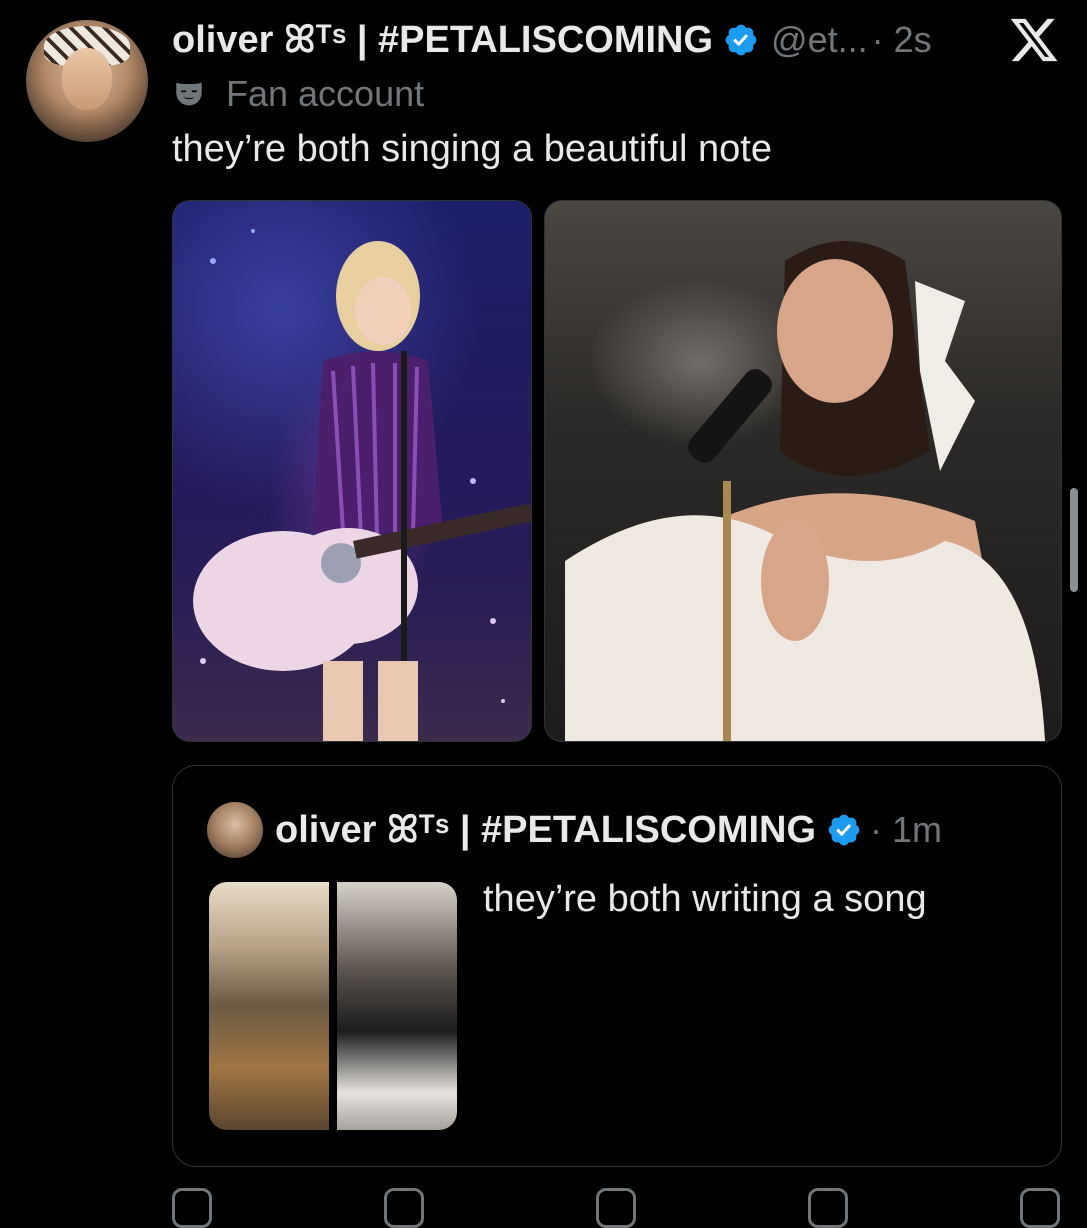 The height and width of the screenshot is (1228, 1087). I want to click on scrollbar-thumb, so click(1074, 540).